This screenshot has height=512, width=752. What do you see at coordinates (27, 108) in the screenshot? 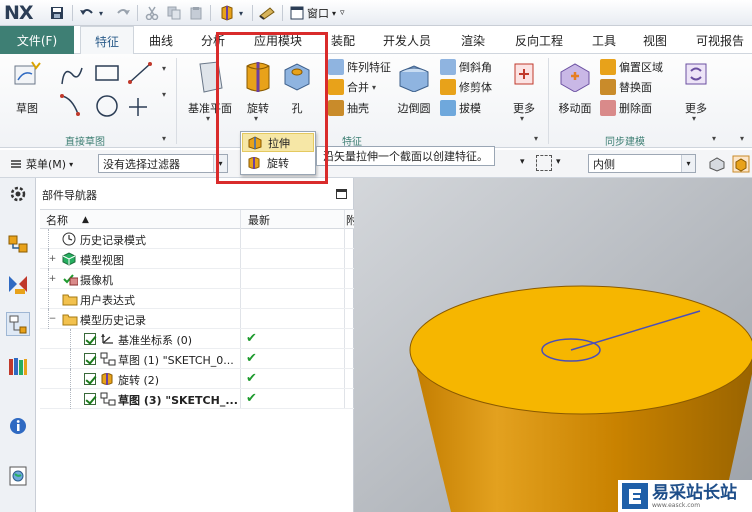
I see `sketch-label: 草图` at bounding box center [27, 108].